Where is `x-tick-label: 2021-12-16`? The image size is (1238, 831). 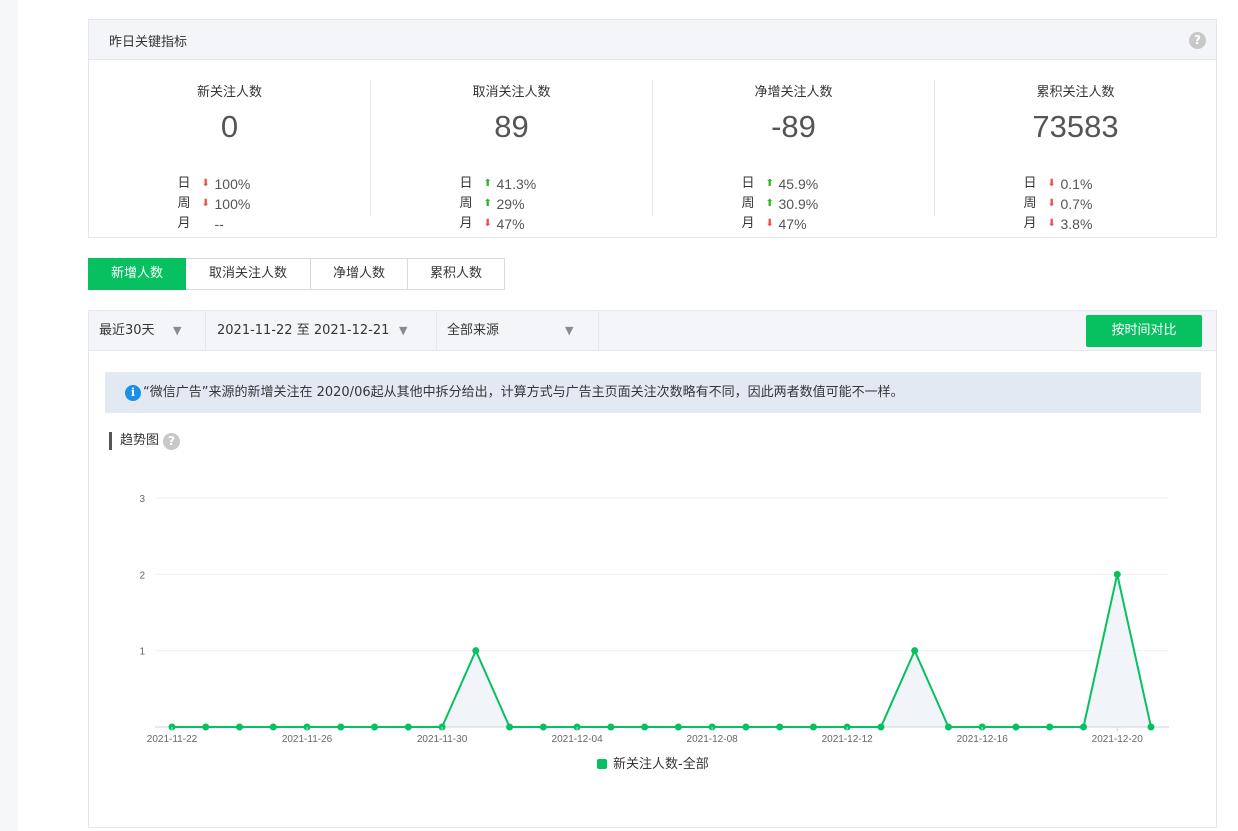
x-tick-label: 2021-12-16 is located at coordinates (983, 739).